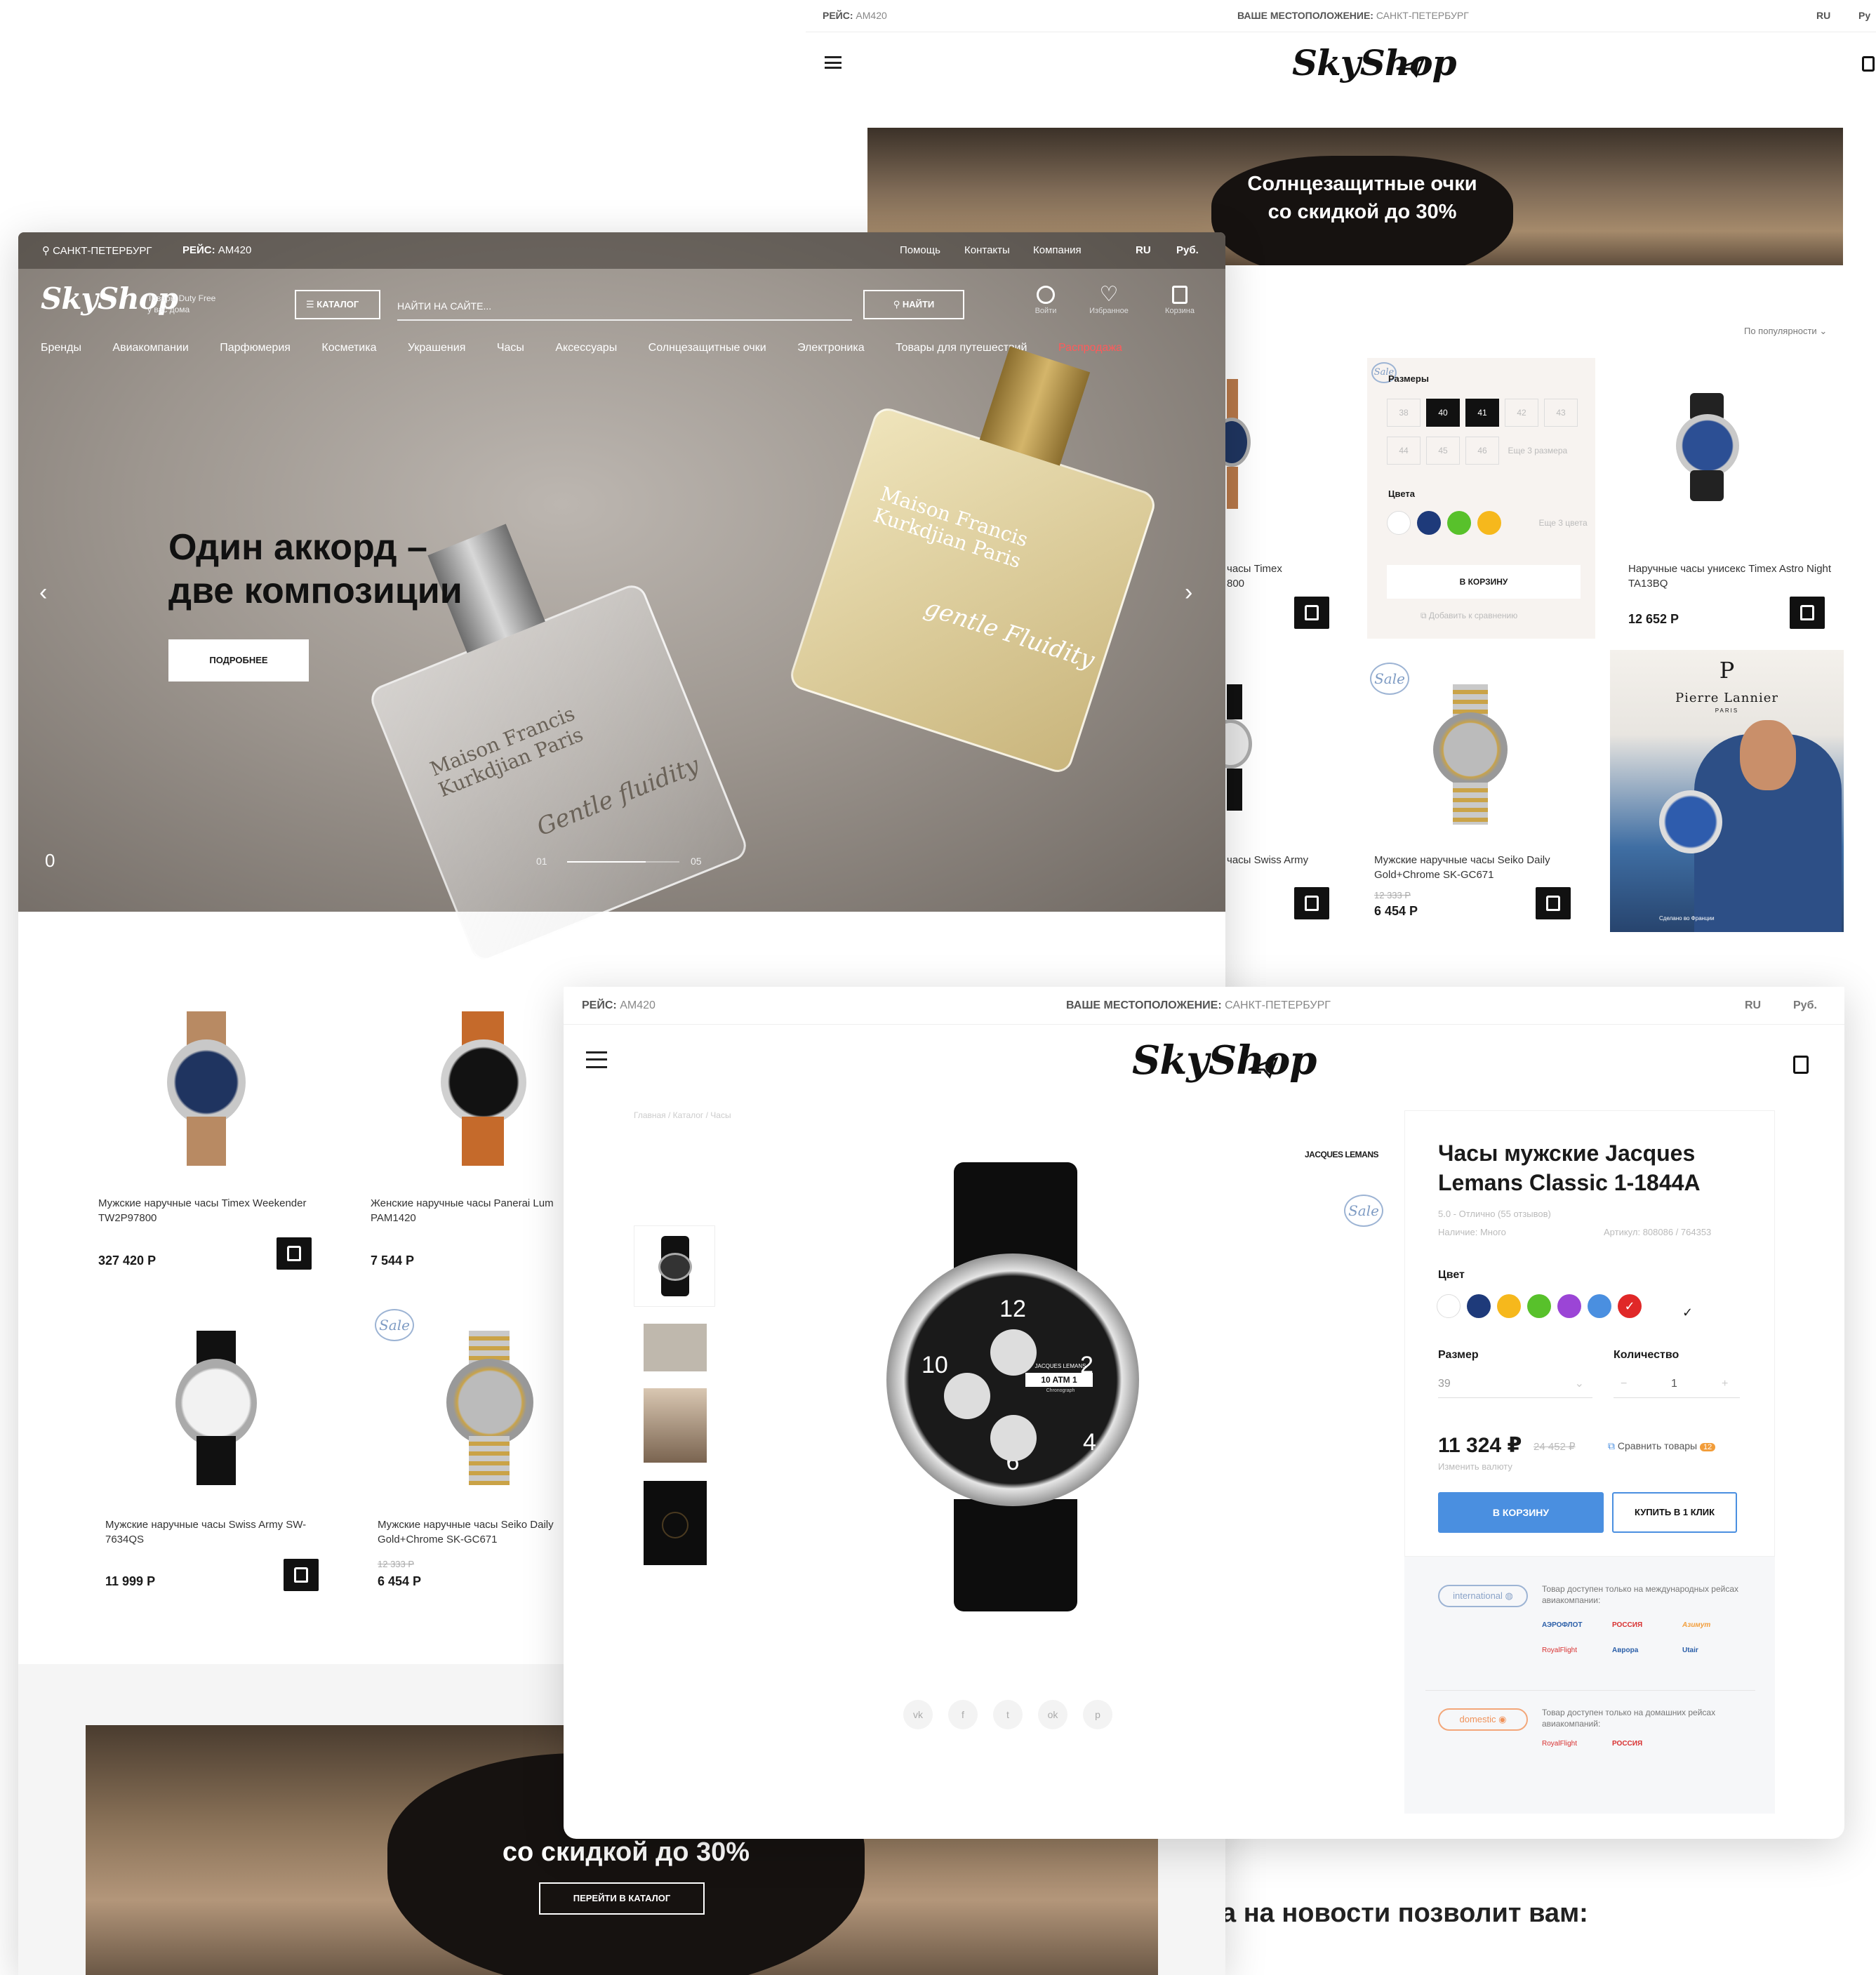 This screenshot has width=1876, height=1975. I want to click on link-help: Помощь, so click(920, 250).